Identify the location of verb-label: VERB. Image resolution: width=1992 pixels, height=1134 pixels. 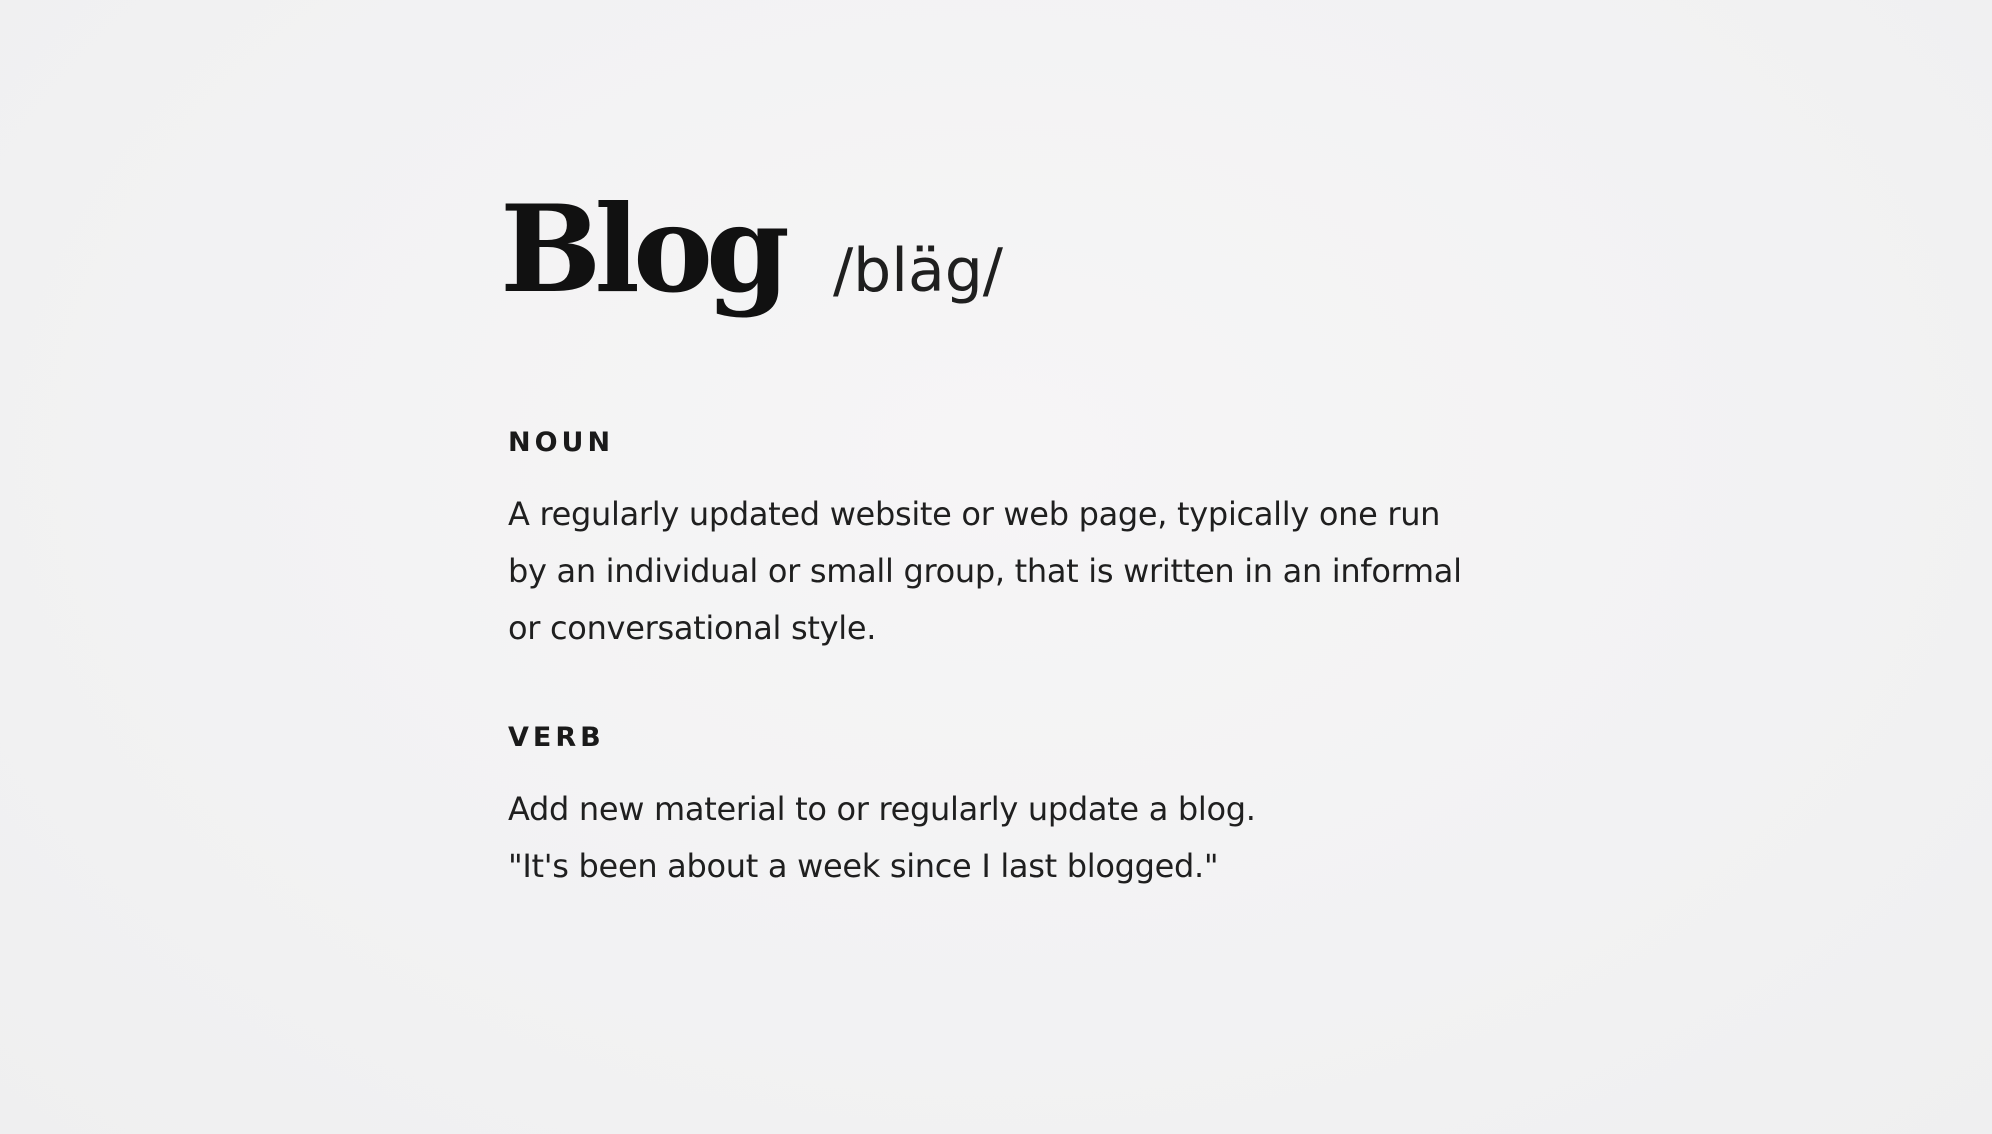
(556, 737).